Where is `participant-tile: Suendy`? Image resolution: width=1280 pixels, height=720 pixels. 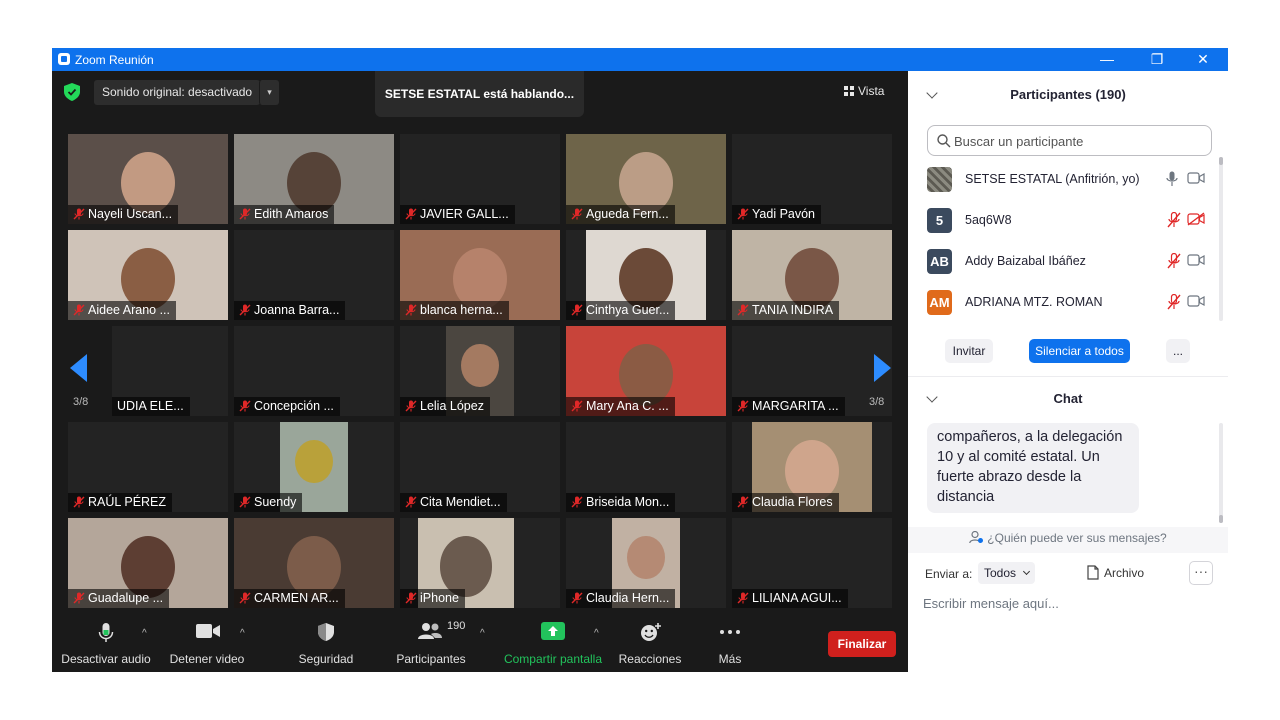 participant-tile: Suendy is located at coordinates (314, 467).